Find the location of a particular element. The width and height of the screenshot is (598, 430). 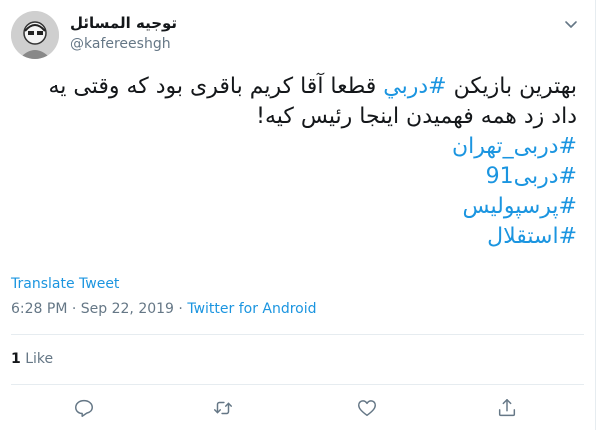

hashtag-link: #استقلال is located at coordinates (297, 237).